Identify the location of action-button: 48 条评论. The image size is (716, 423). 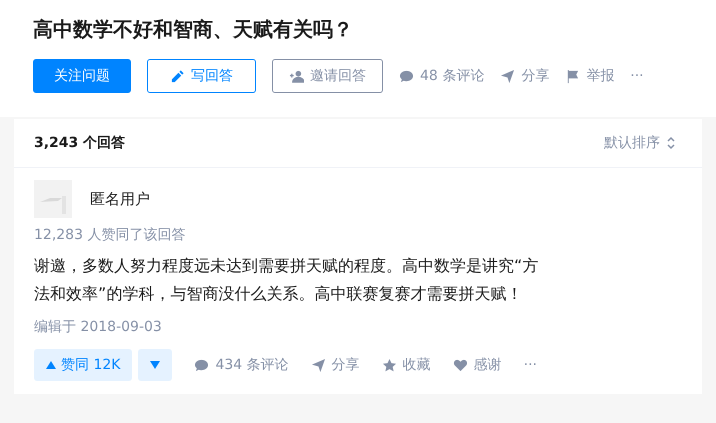
(441, 76).